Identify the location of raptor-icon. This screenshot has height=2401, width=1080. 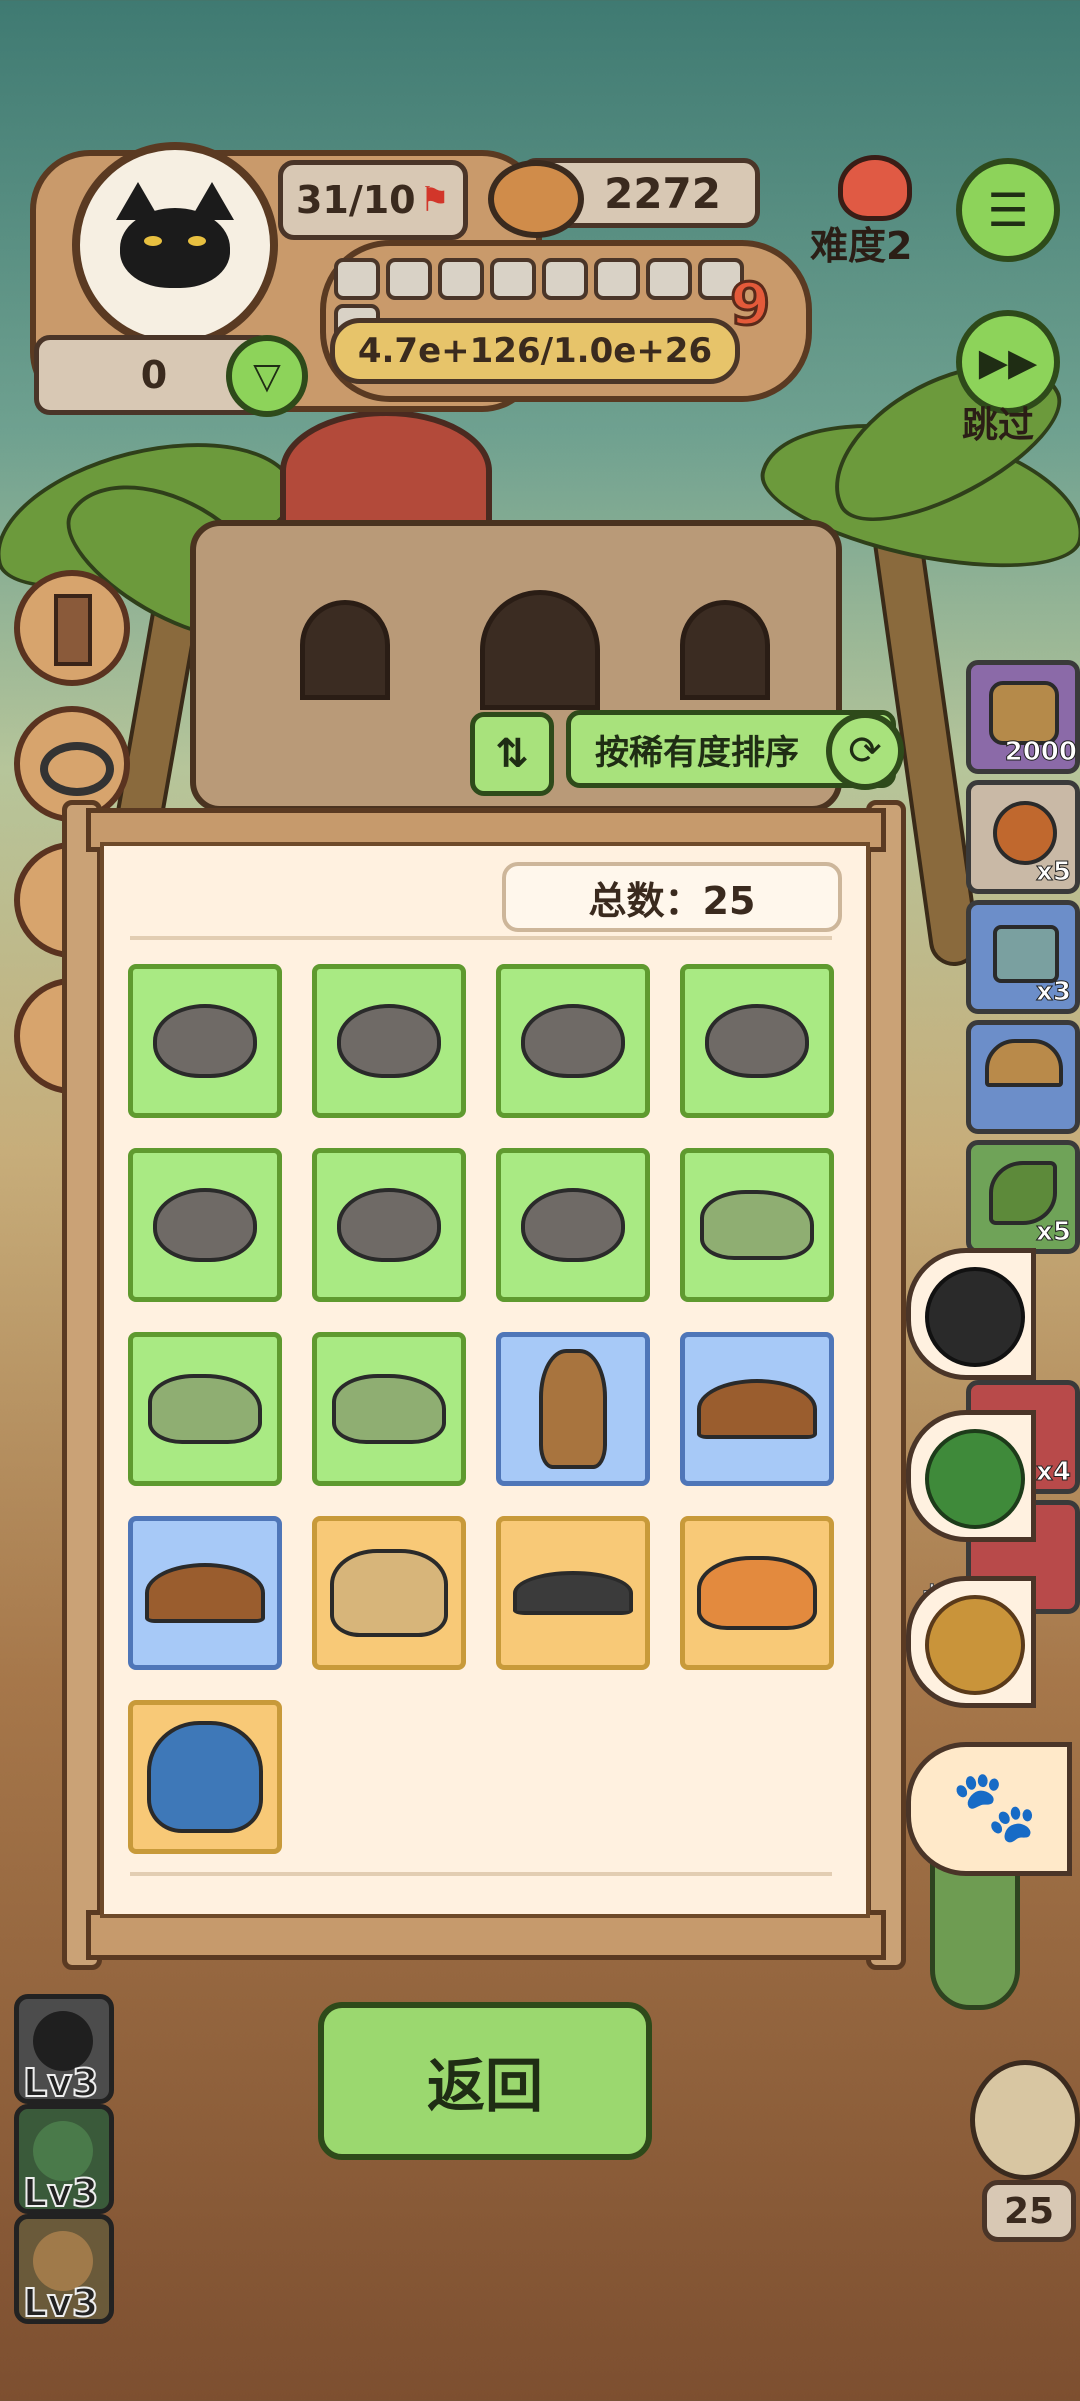
(757, 1593).